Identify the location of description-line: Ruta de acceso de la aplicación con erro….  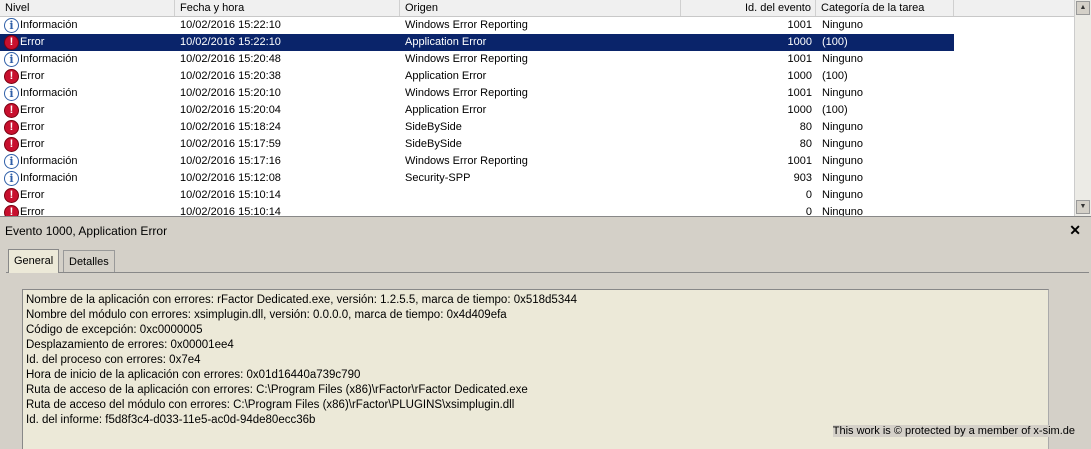
(277, 390).